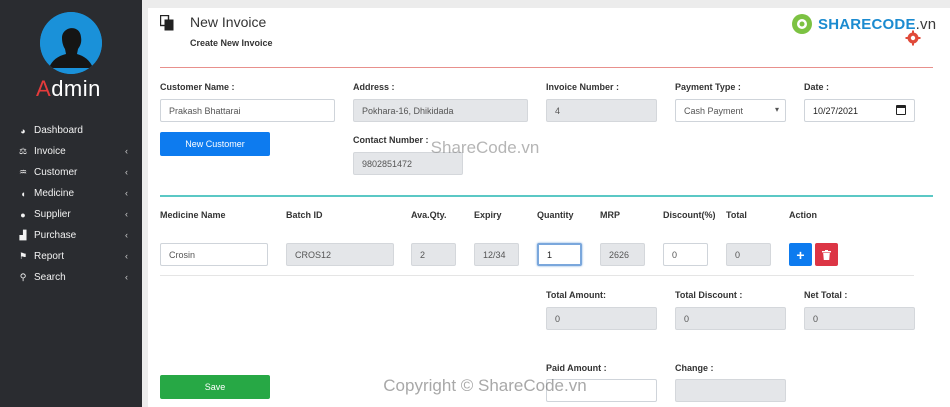 The width and height of the screenshot is (950, 407). I want to click on date-label: Date :, so click(817, 87).